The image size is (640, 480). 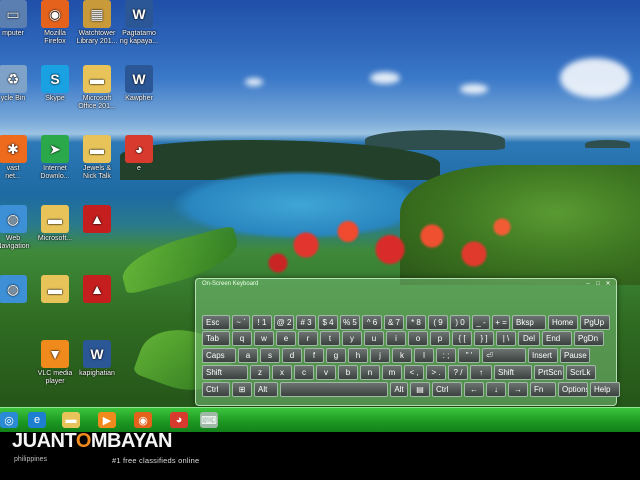 What do you see at coordinates (306, 322) in the screenshot?
I see `key-3: # 3` at bounding box center [306, 322].